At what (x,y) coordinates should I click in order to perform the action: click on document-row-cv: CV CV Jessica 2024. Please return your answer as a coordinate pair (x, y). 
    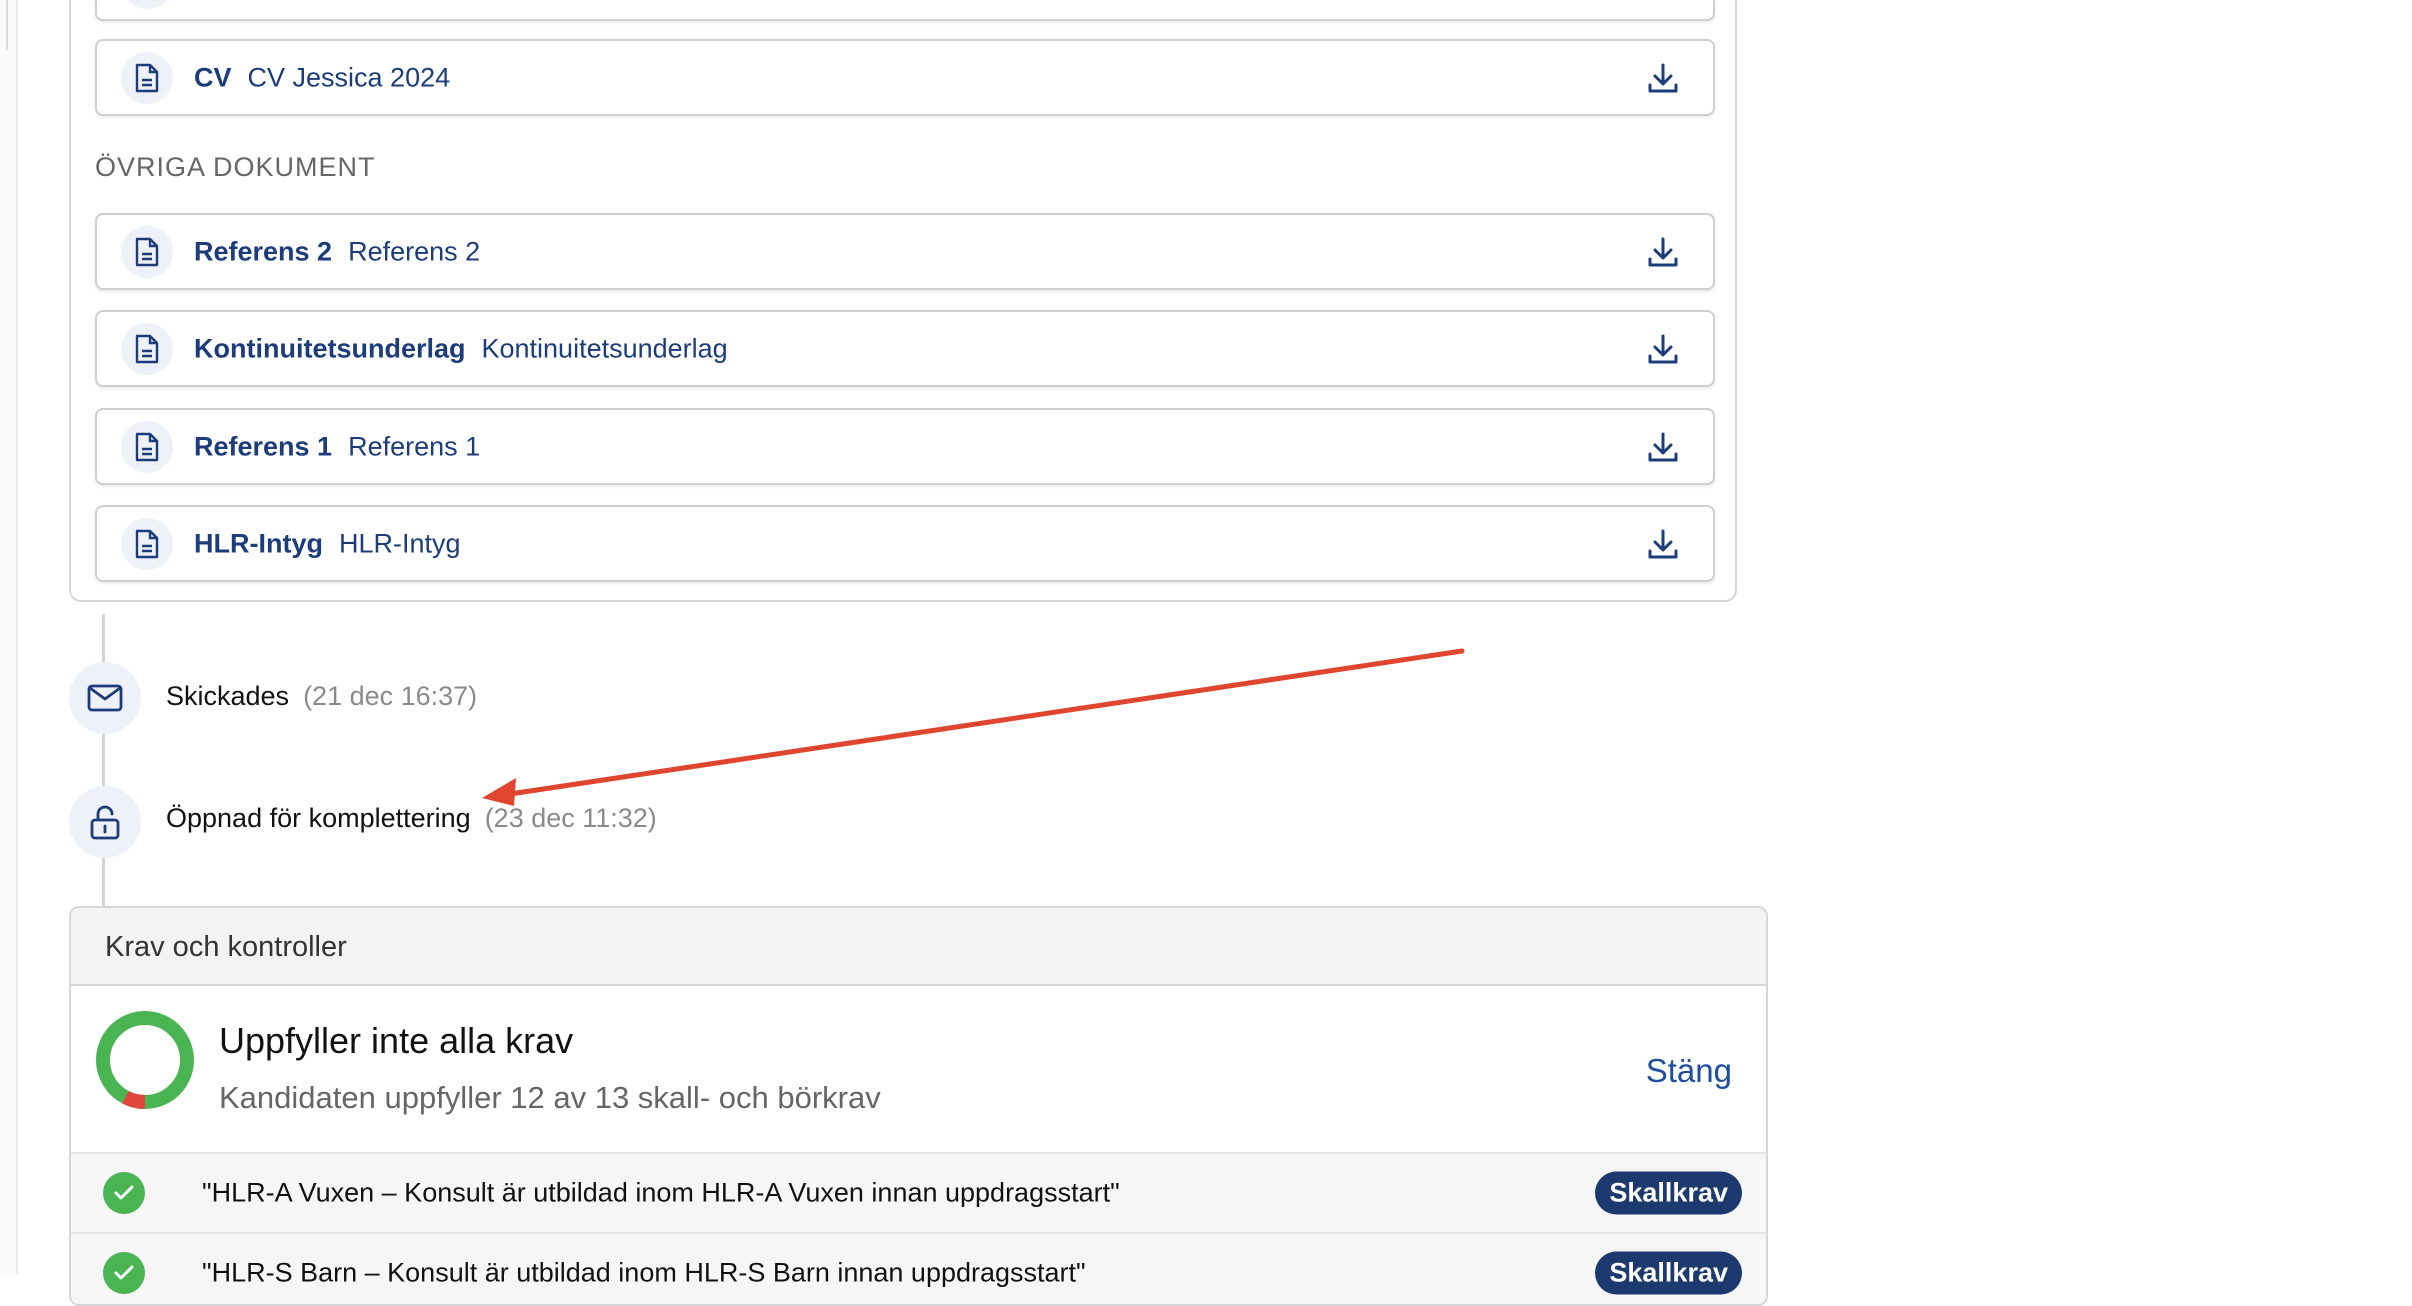
    Looking at the image, I should click on (905, 77).